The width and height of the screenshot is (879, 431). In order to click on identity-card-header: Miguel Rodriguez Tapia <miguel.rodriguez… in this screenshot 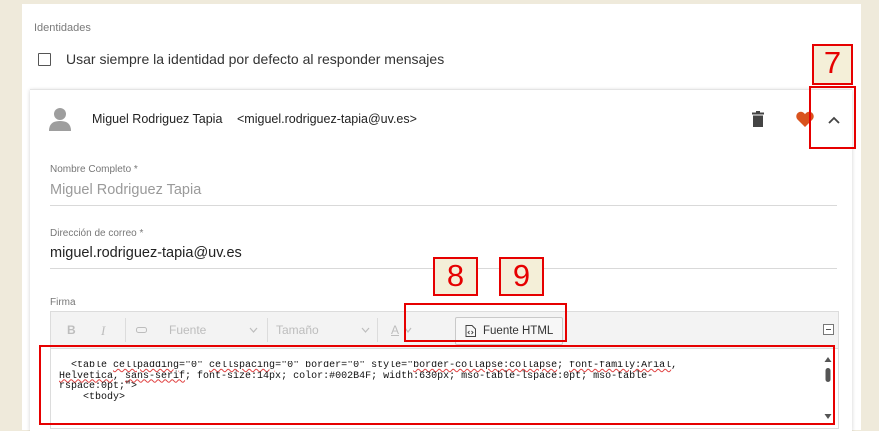, I will do `click(441, 120)`.